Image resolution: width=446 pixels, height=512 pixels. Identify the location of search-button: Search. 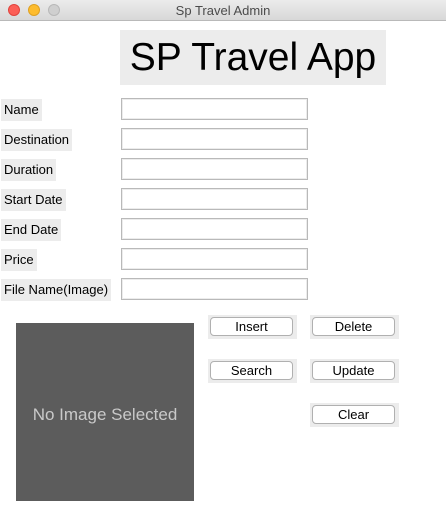
(251, 370).